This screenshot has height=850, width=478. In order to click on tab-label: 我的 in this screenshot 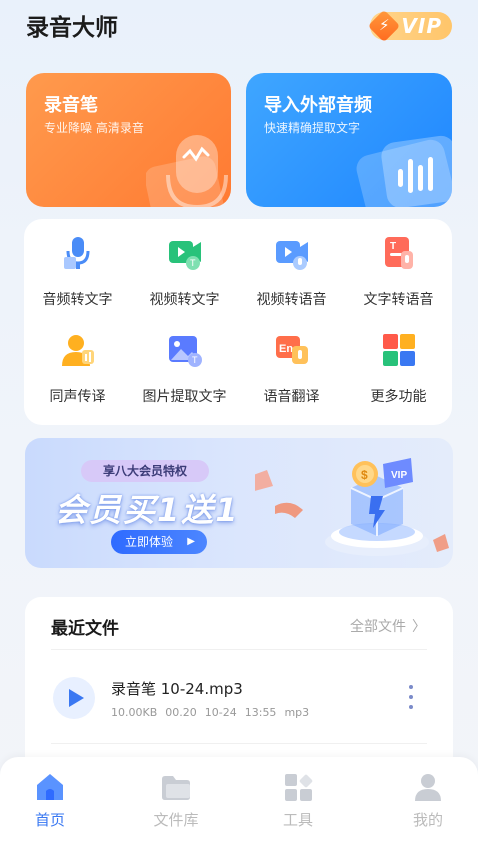, I will do `click(427, 820)`.